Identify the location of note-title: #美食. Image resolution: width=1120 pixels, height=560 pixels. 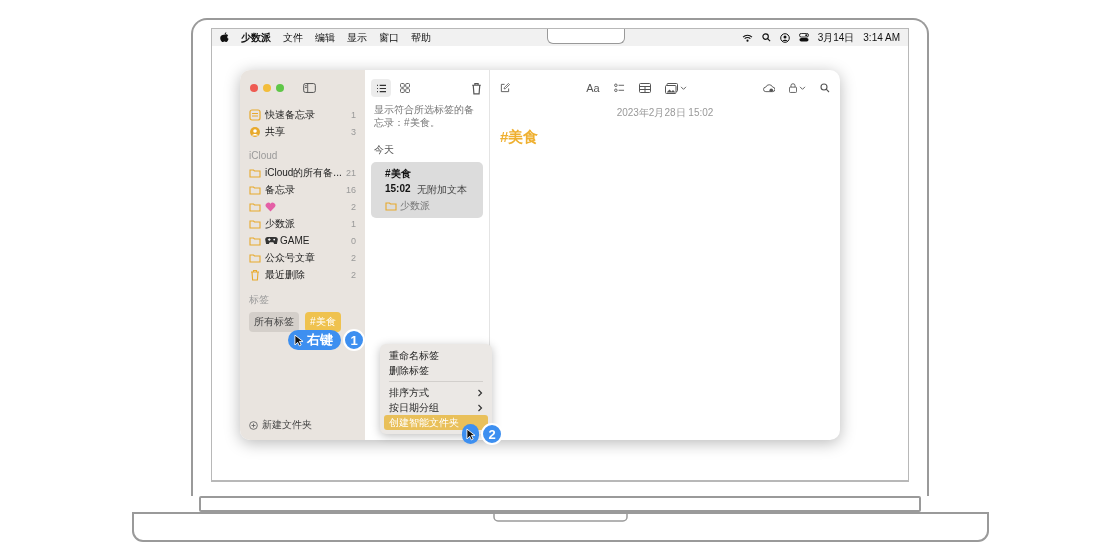
(520, 137).